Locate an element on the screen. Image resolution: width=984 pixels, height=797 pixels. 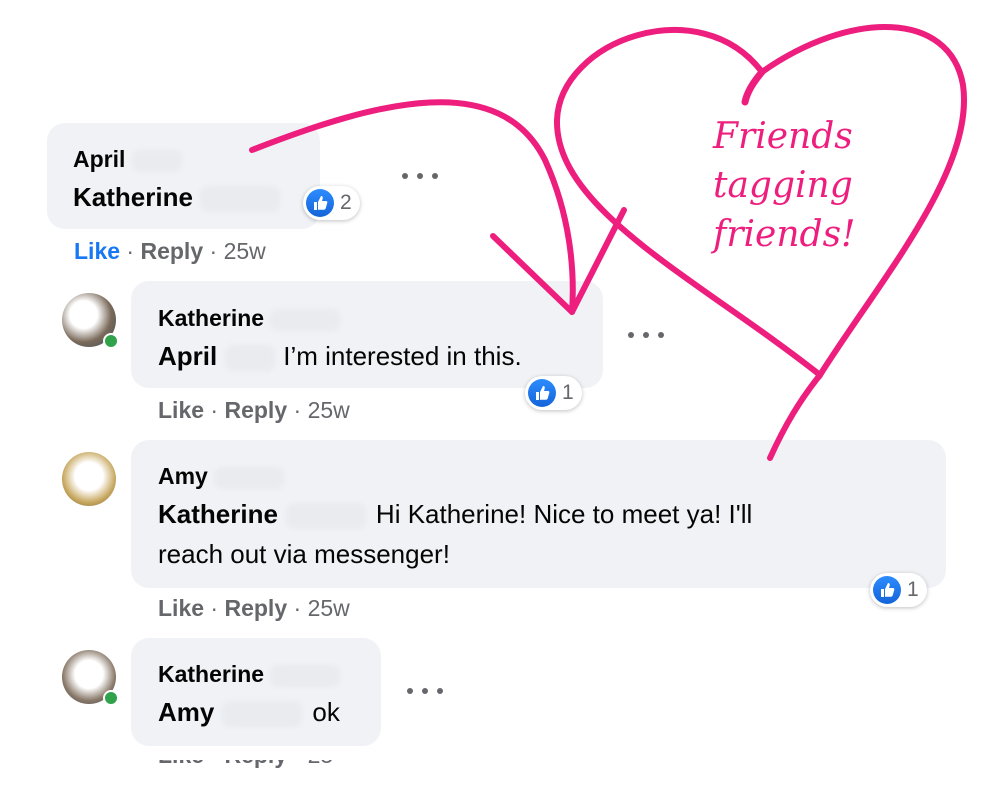
mention-link: April is located at coordinates (187, 356).